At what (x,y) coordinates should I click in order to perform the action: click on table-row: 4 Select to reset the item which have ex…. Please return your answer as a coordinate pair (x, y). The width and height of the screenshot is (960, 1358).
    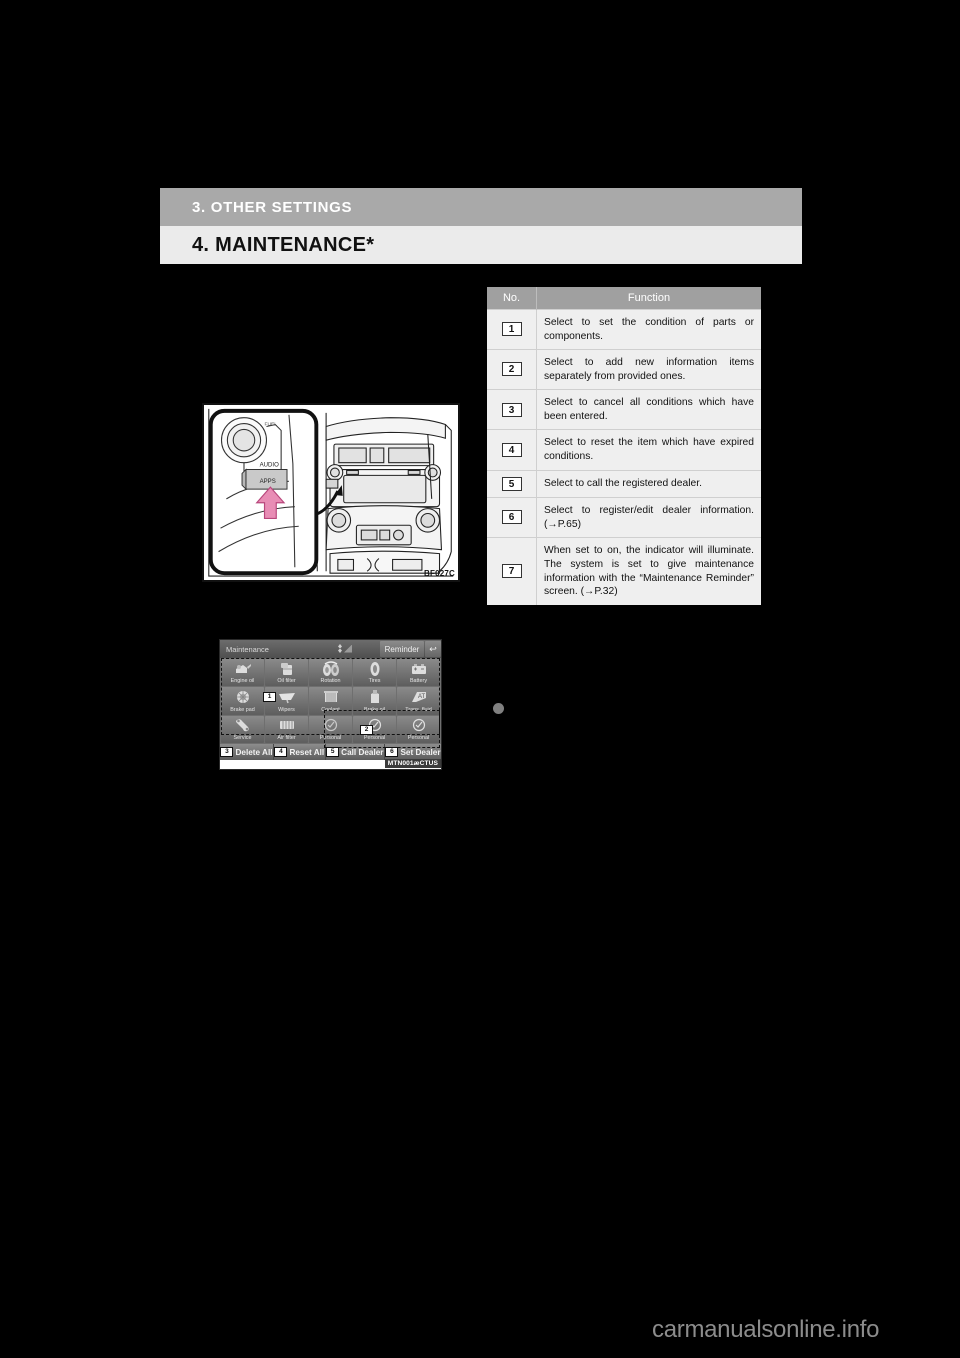
    Looking at the image, I should click on (624, 450).